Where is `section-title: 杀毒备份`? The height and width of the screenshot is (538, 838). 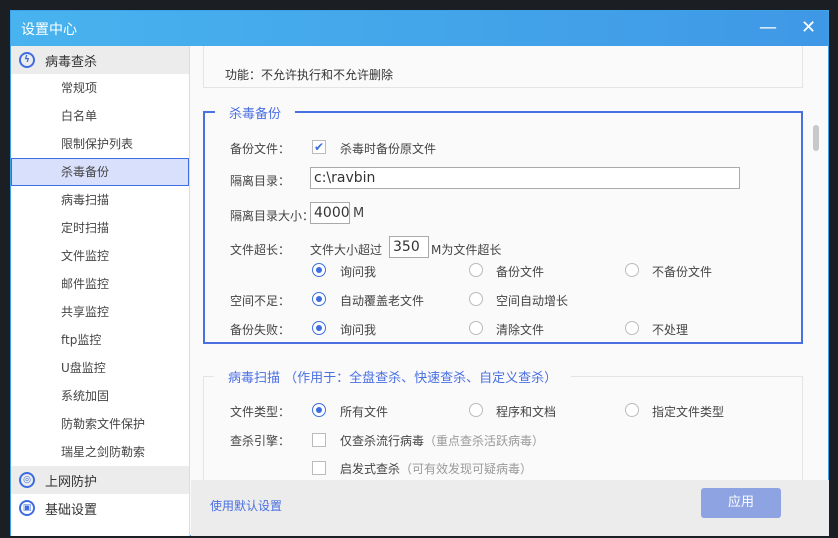
section-title: 杀毒备份 is located at coordinates (255, 112).